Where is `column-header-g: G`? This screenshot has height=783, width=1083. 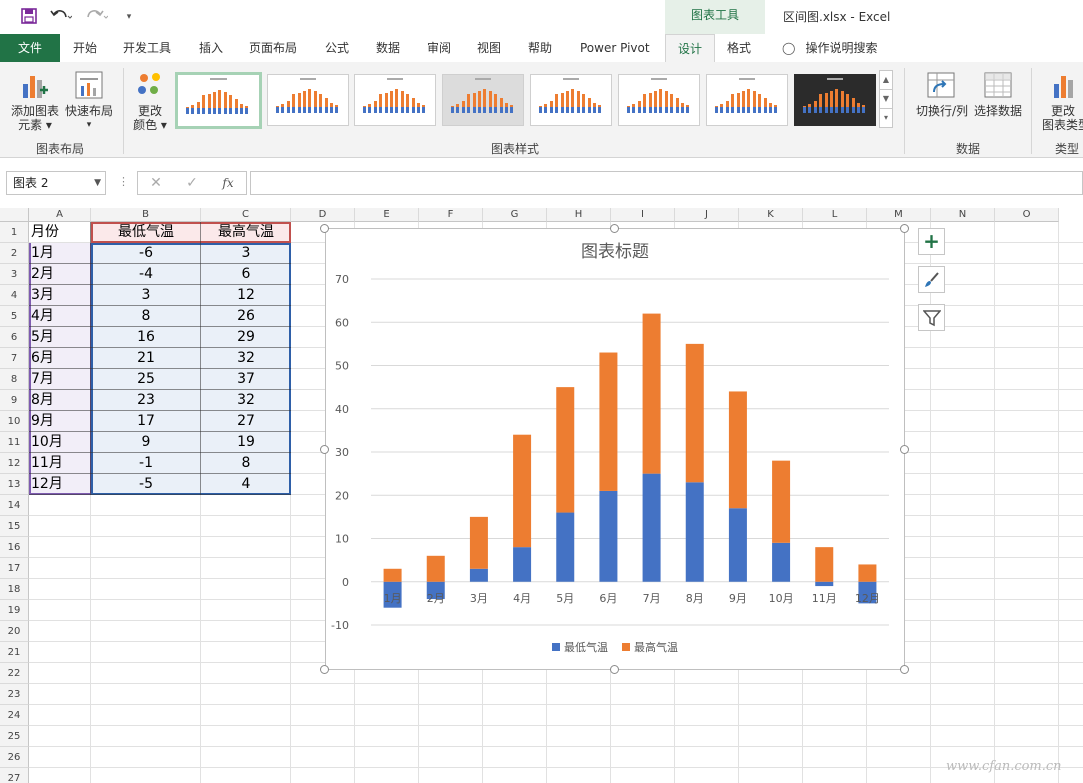
column-header-g: G is located at coordinates (515, 215).